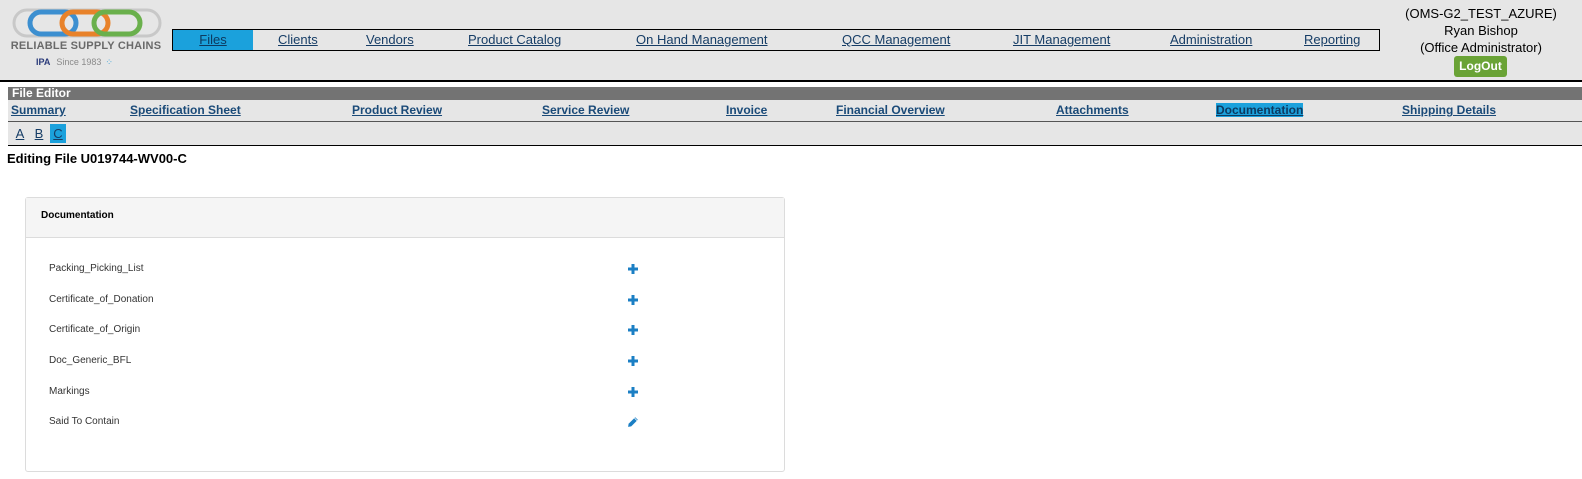 Image resolution: width=1582 pixels, height=479 pixels. I want to click on pencil-icon, so click(633, 422).